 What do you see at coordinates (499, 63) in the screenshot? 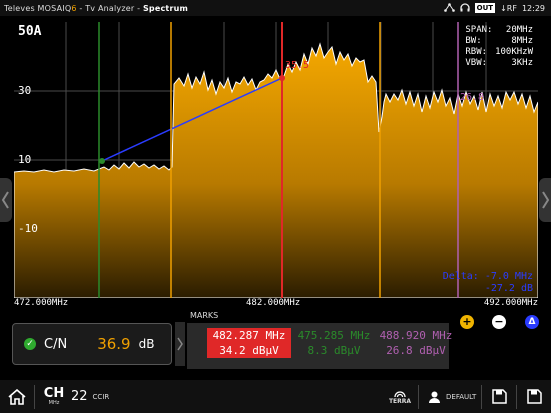
I see `vbw-setting: VBW: 3KHz` at bounding box center [499, 63].